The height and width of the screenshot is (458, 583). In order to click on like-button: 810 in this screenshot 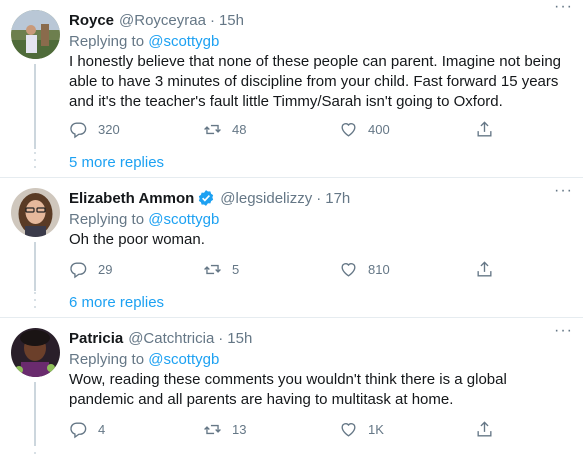, I will do `click(364, 269)`.